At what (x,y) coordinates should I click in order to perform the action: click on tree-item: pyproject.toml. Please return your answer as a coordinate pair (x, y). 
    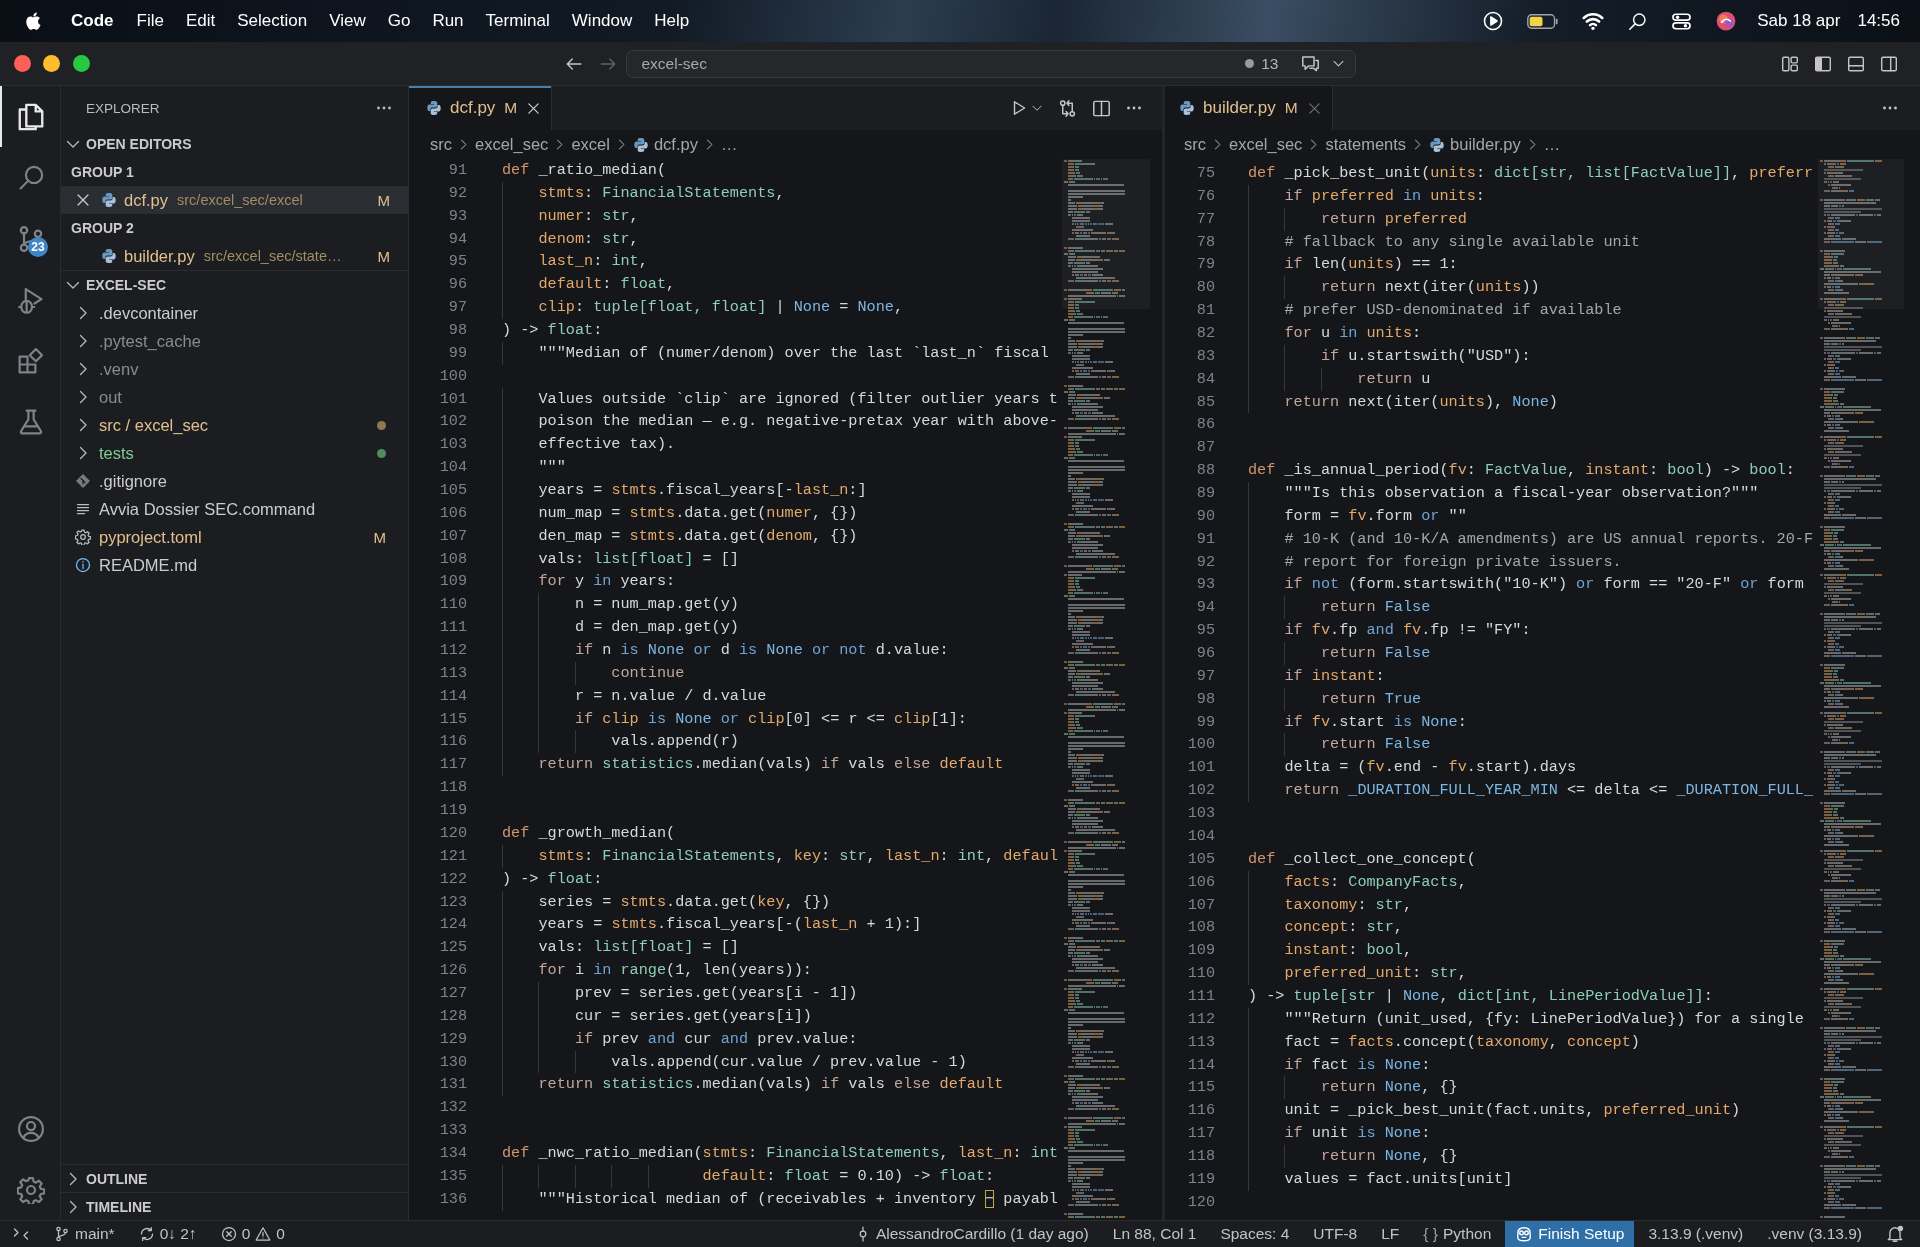
    Looking at the image, I should click on (150, 537).